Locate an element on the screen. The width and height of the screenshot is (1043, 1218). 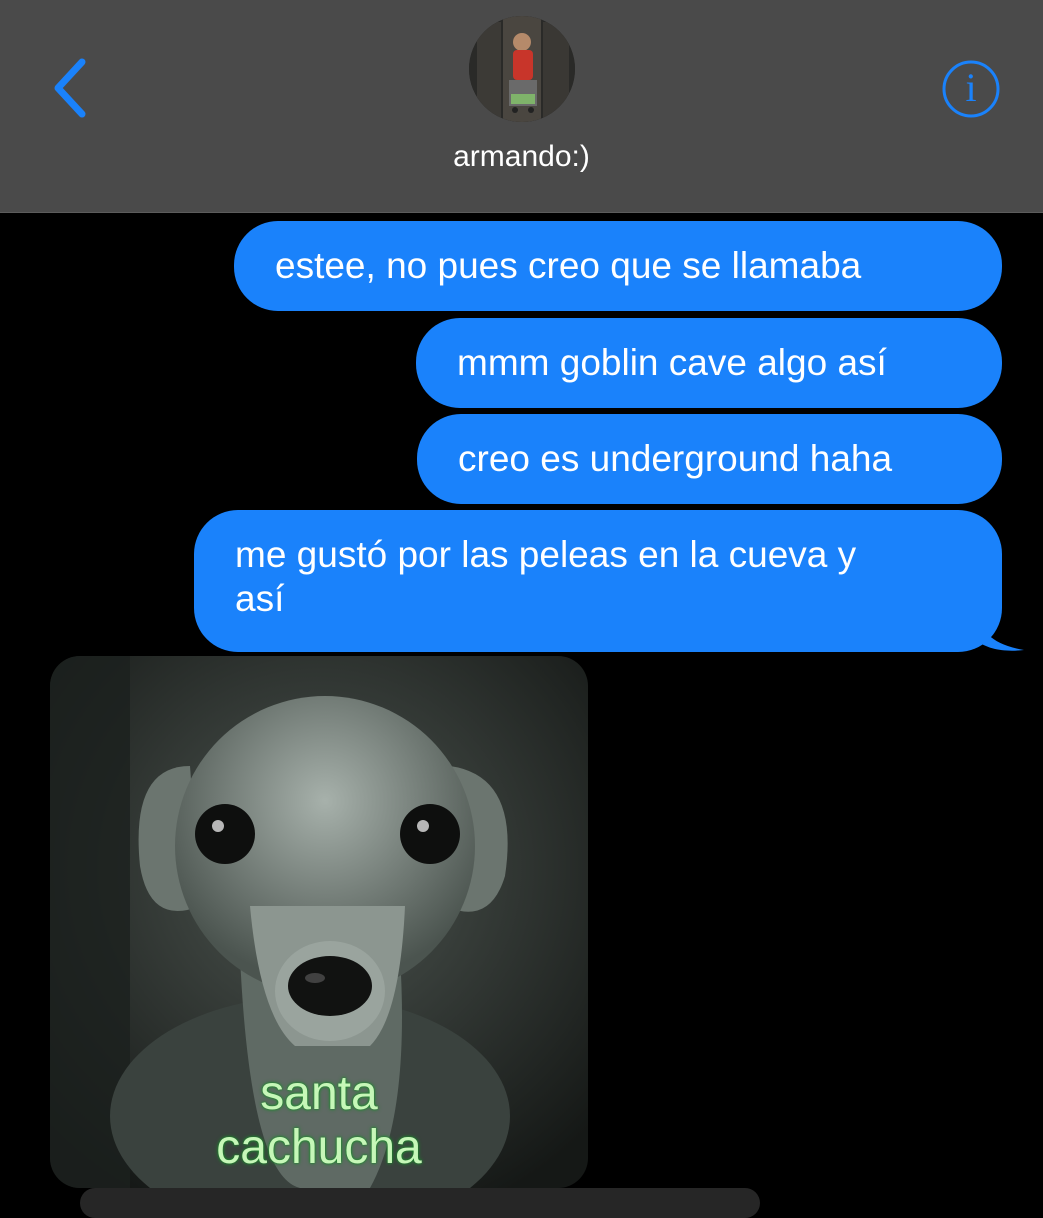
contact-avatar is located at coordinates (522, 69).